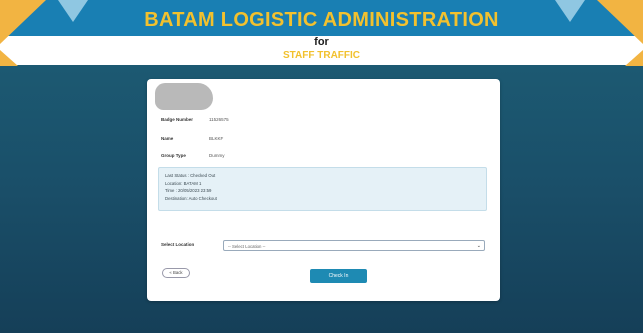 The image size is (643, 333). Describe the element at coordinates (321, 42) in the screenshot. I see `subtitle-for: for` at that location.